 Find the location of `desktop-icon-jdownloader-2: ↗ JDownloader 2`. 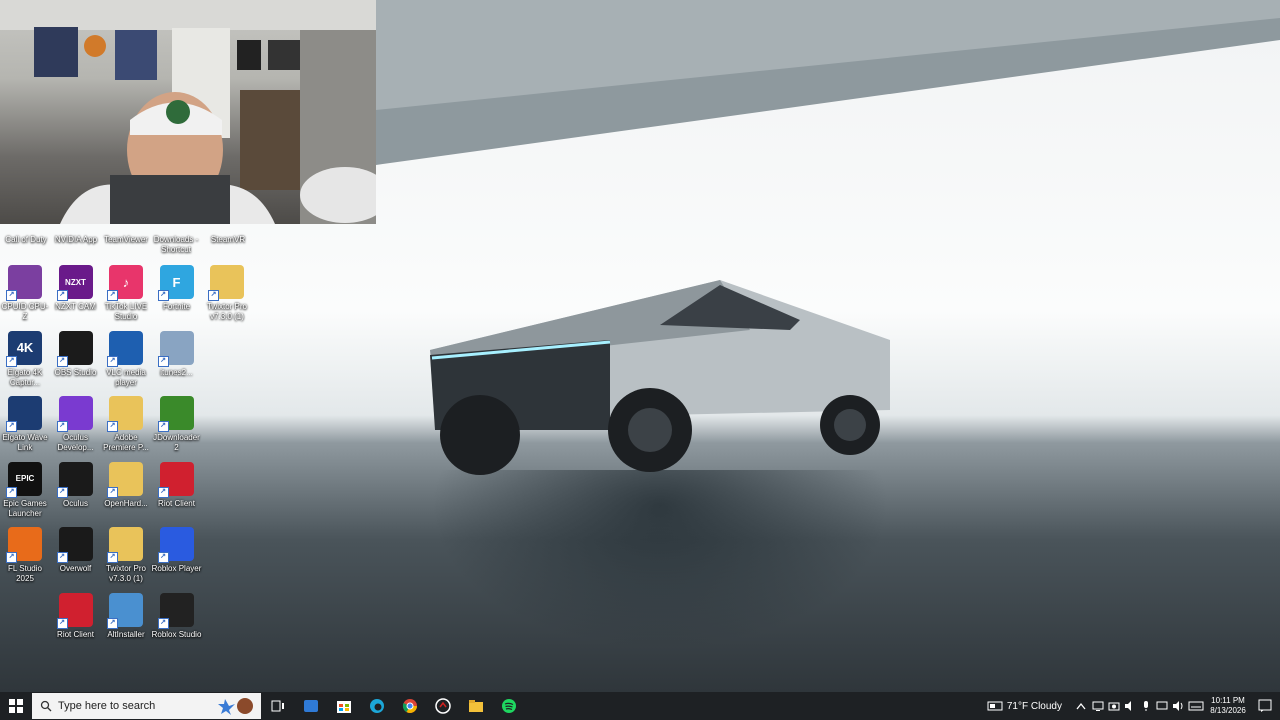

desktop-icon-jdownloader-2: ↗ JDownloader 2 is located at coordinates (177, 424).